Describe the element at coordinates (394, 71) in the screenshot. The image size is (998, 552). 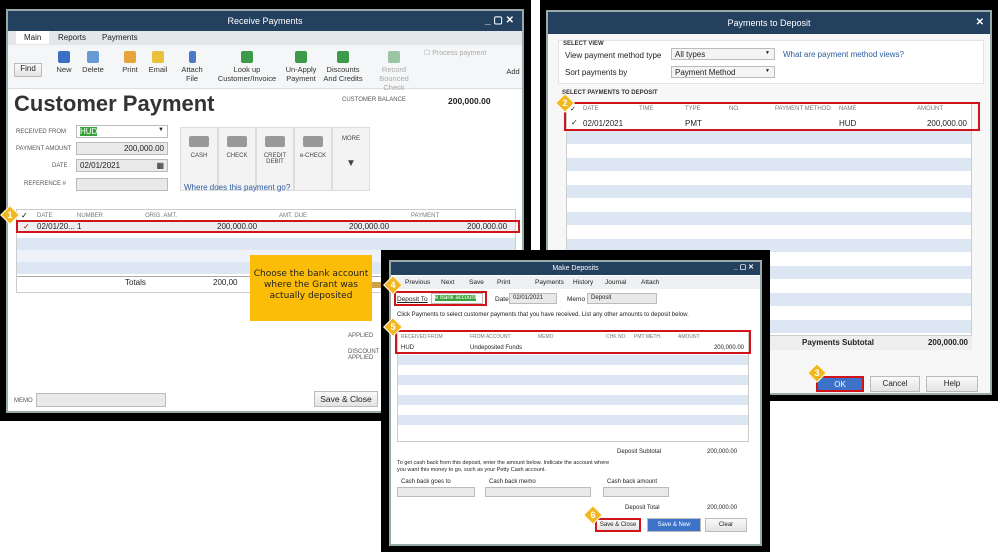
I see `record-bounced-check-button: Record Bounced Check` at that location.